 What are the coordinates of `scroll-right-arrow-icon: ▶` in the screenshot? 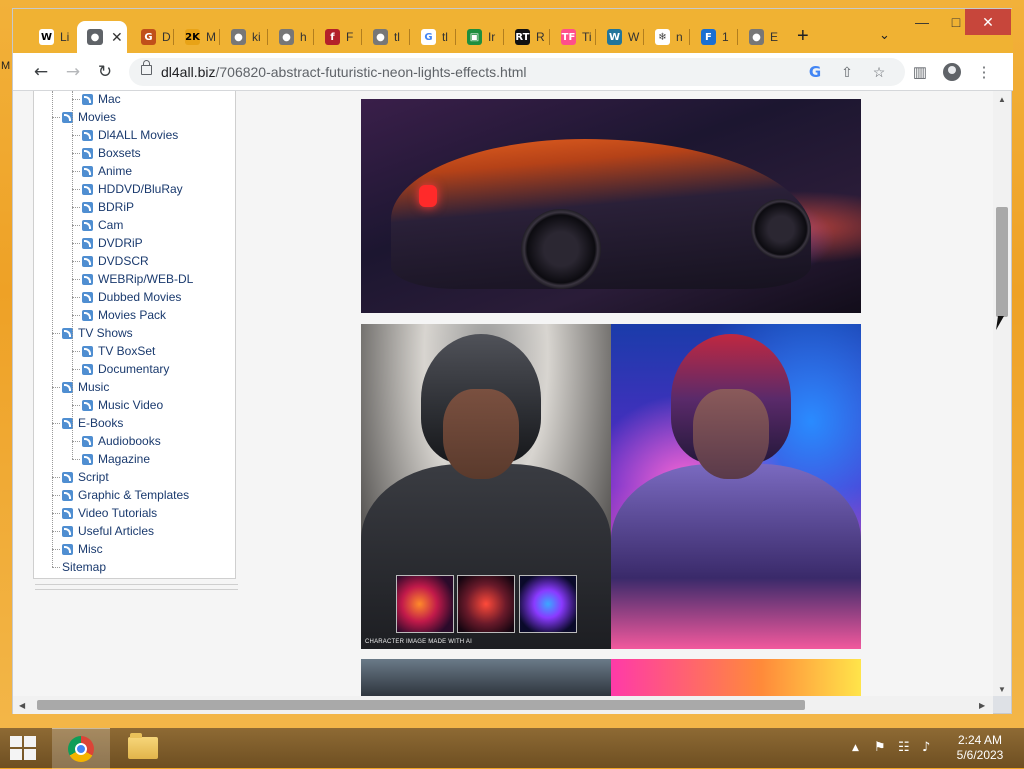 It's located at (982, 705).